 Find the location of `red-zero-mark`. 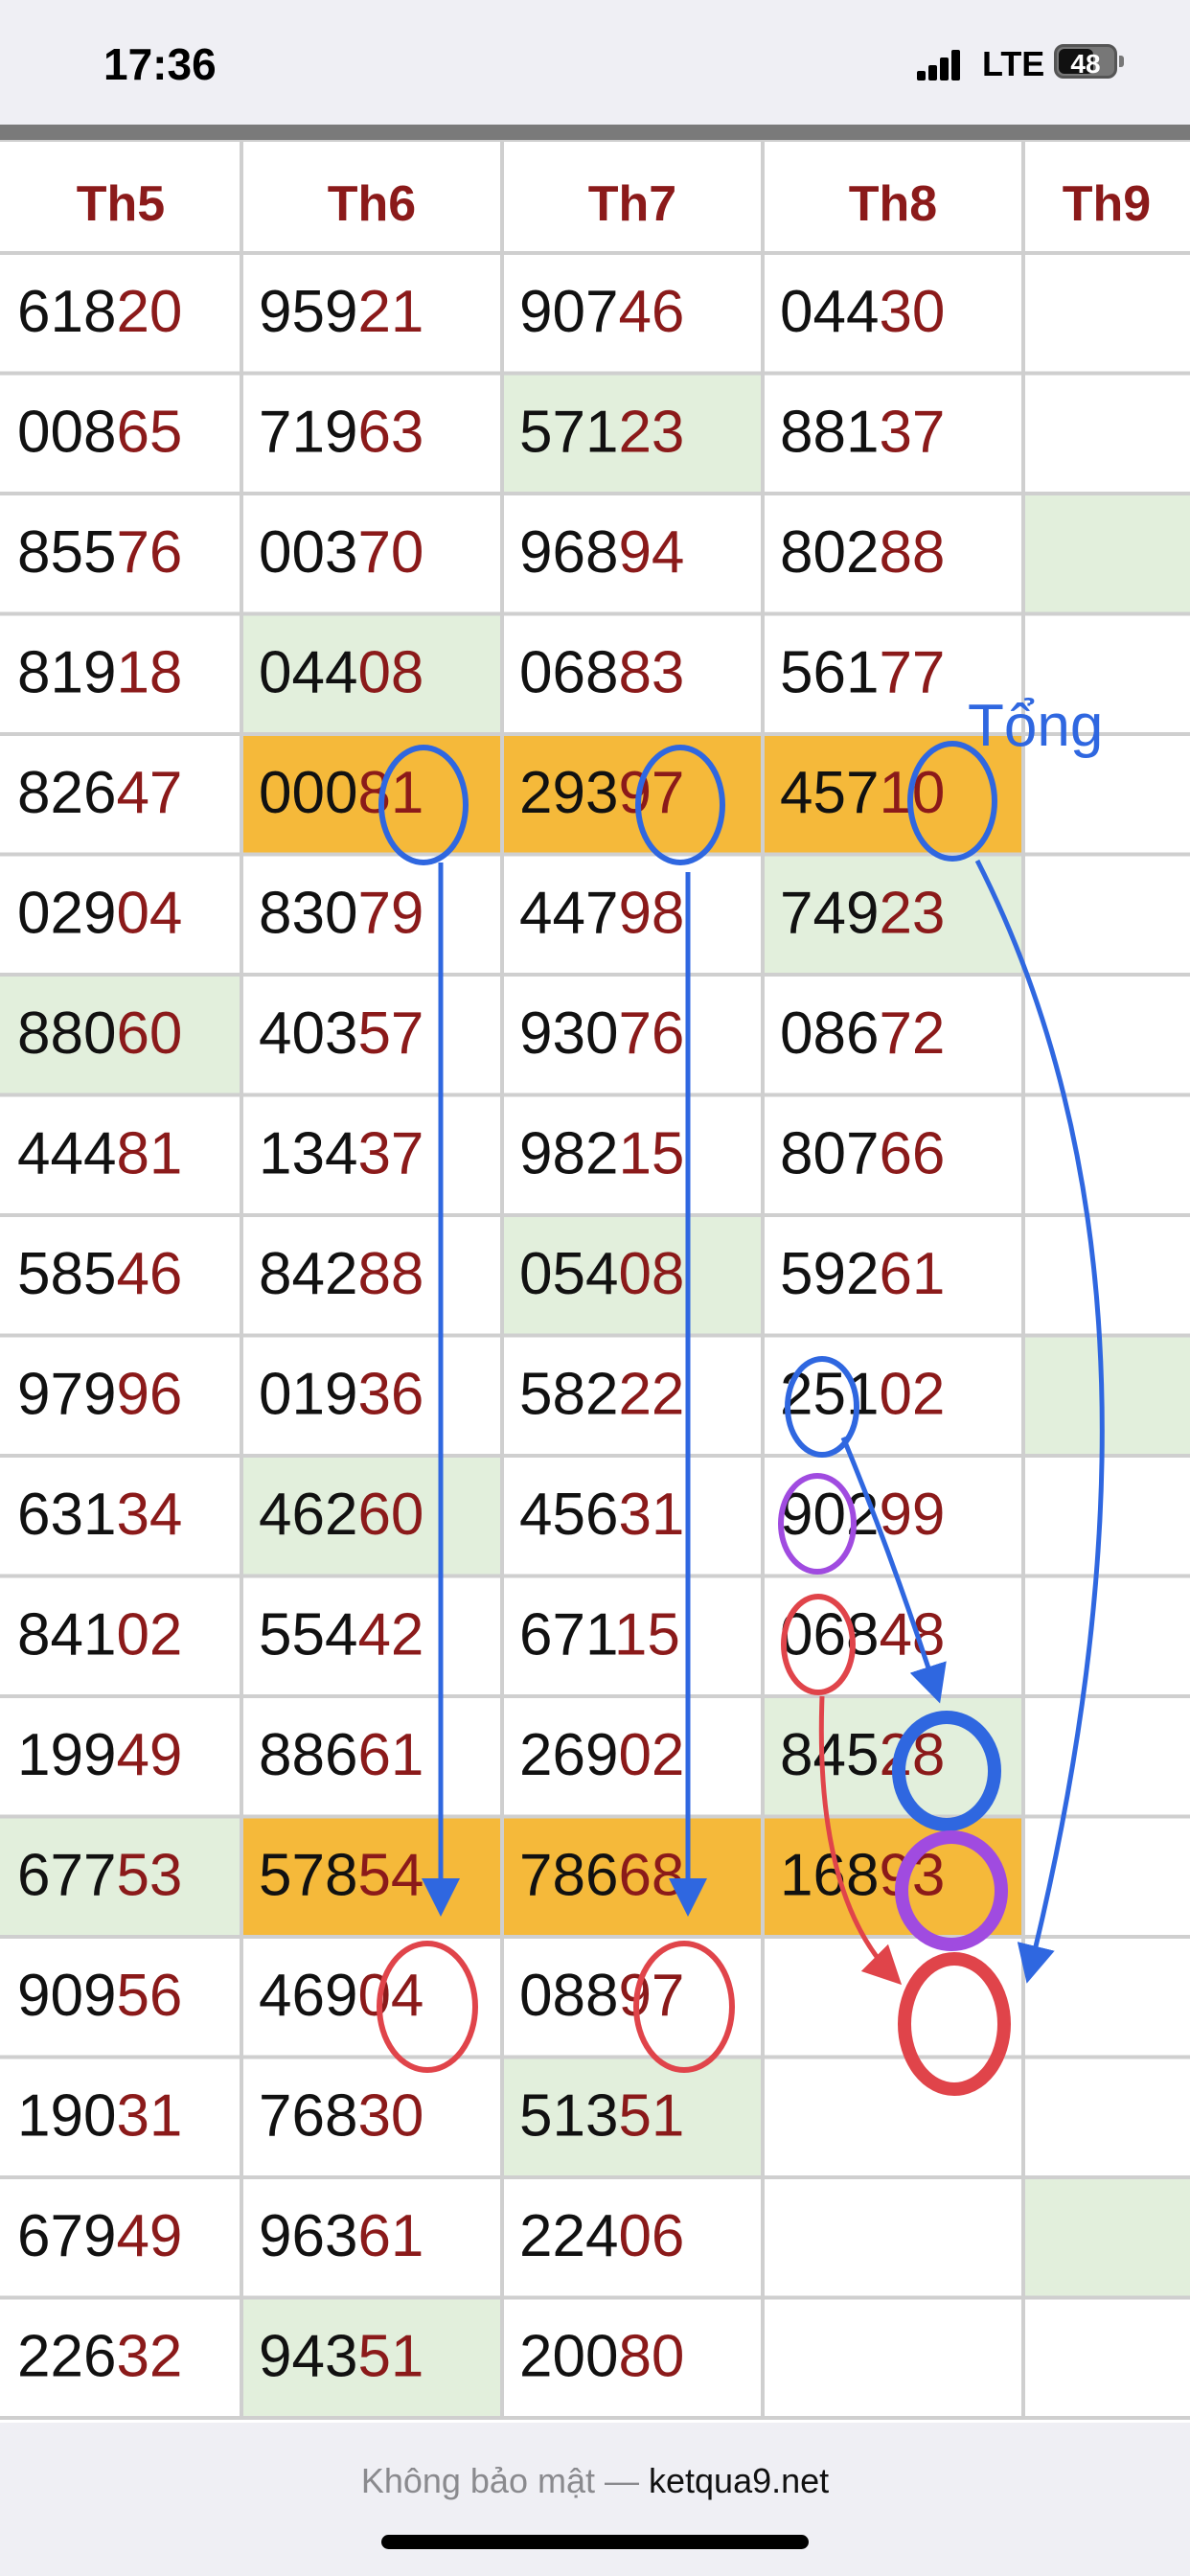

red-zero-mark is located at coordinates (955, 2024).